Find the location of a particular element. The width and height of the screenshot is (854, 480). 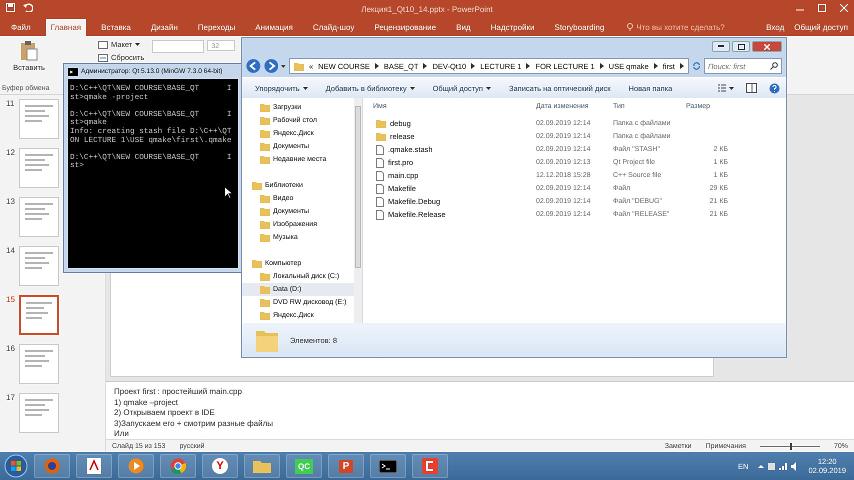

close-button is located at coordinates (767, 46).